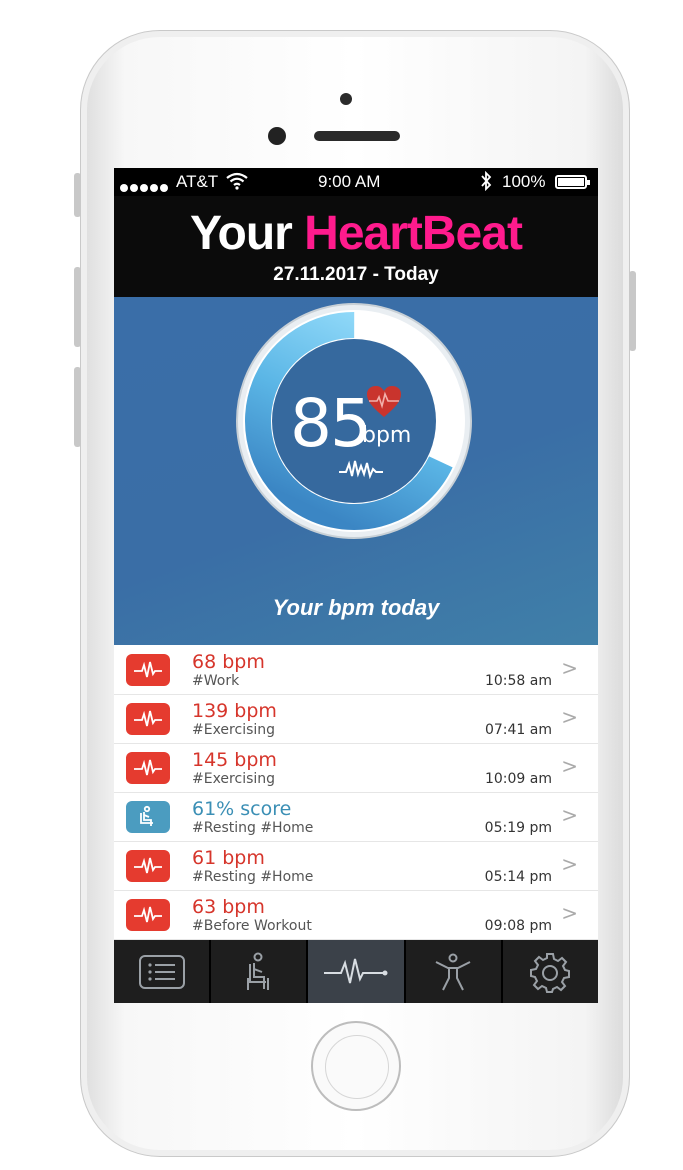 This screenshot has height=1170, width=683. What do you see at coordinates (384, 401) in the screenshot?
I see `heart-icon` at bounding box center [384, 401].